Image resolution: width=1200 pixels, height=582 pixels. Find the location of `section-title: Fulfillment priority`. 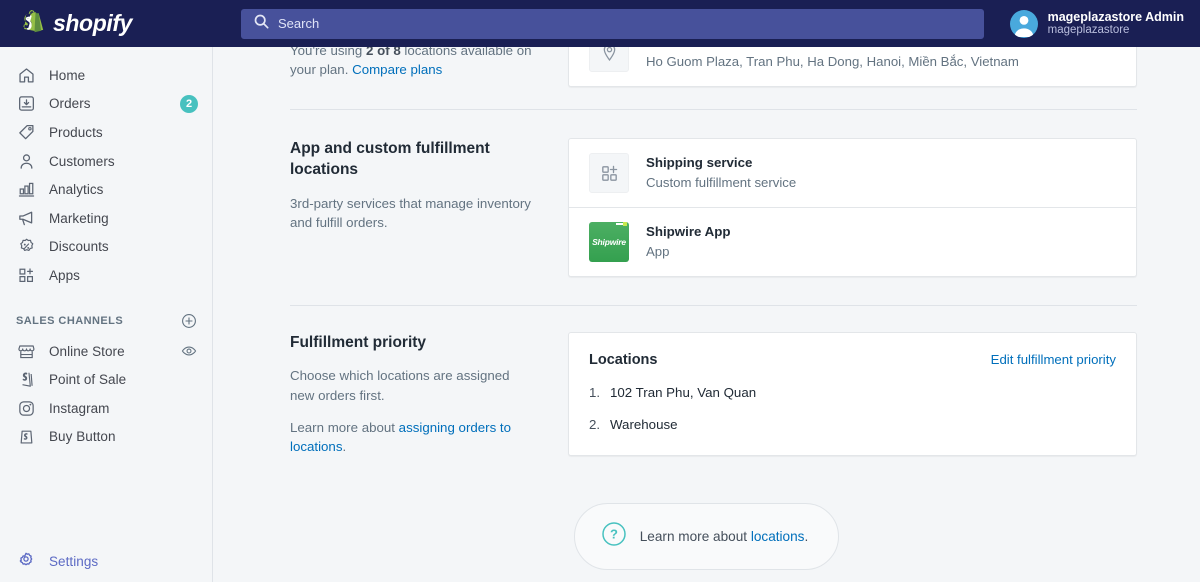

section-title: Fulfillment priority is located at coordinates (358, 342).